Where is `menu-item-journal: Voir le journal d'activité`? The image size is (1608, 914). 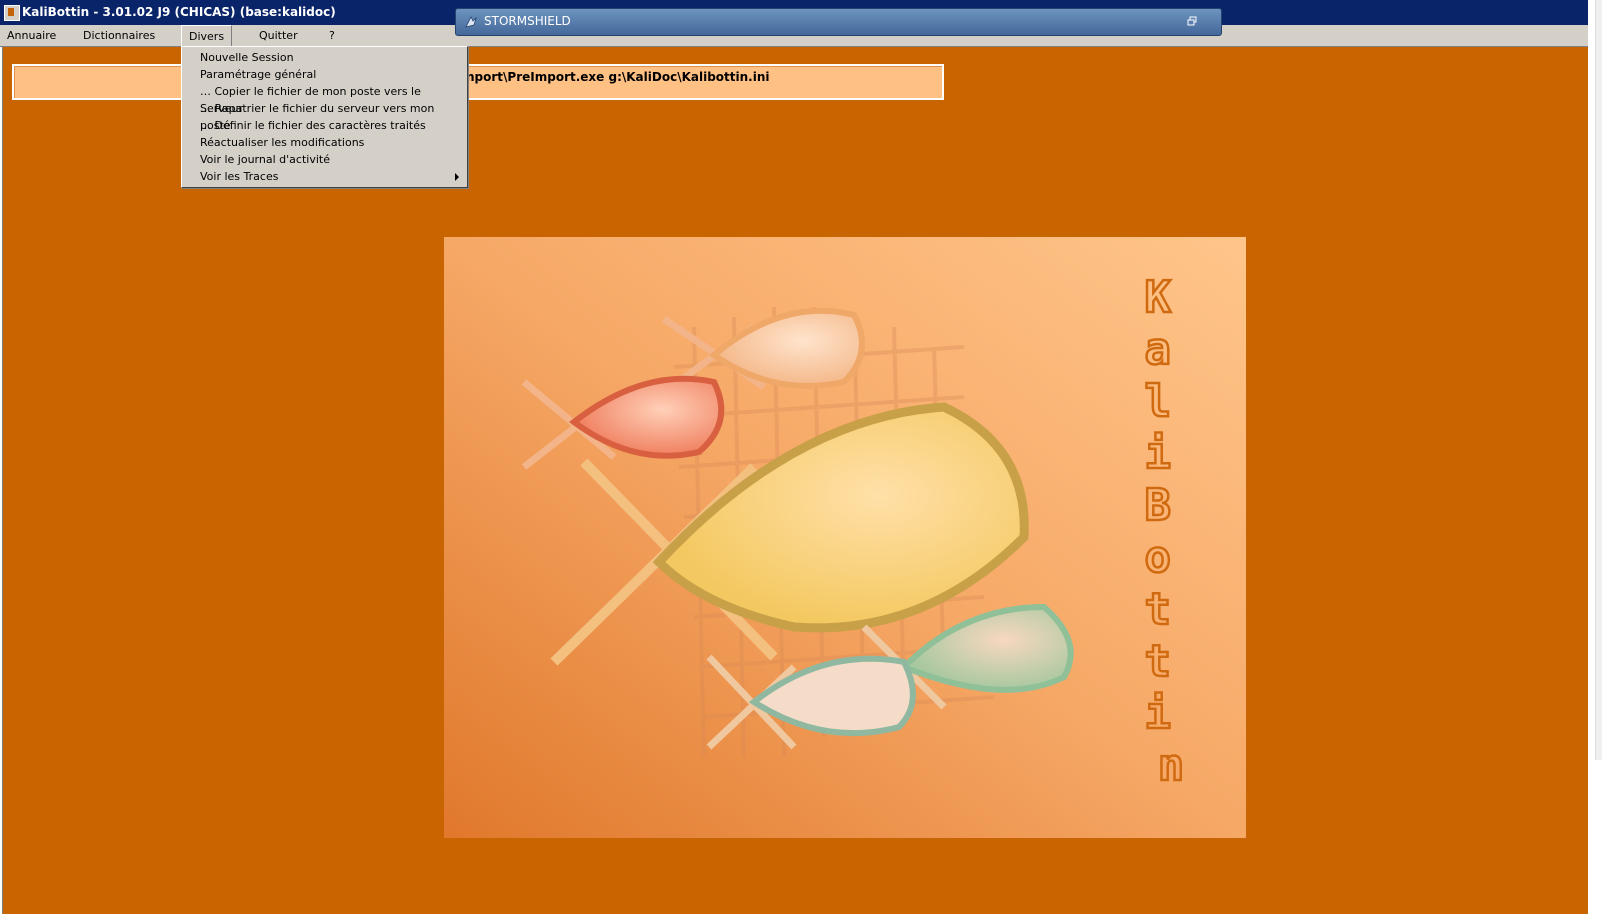 menu-item-journal: Voir le journal d'activité is located at coordinates (324, 159).